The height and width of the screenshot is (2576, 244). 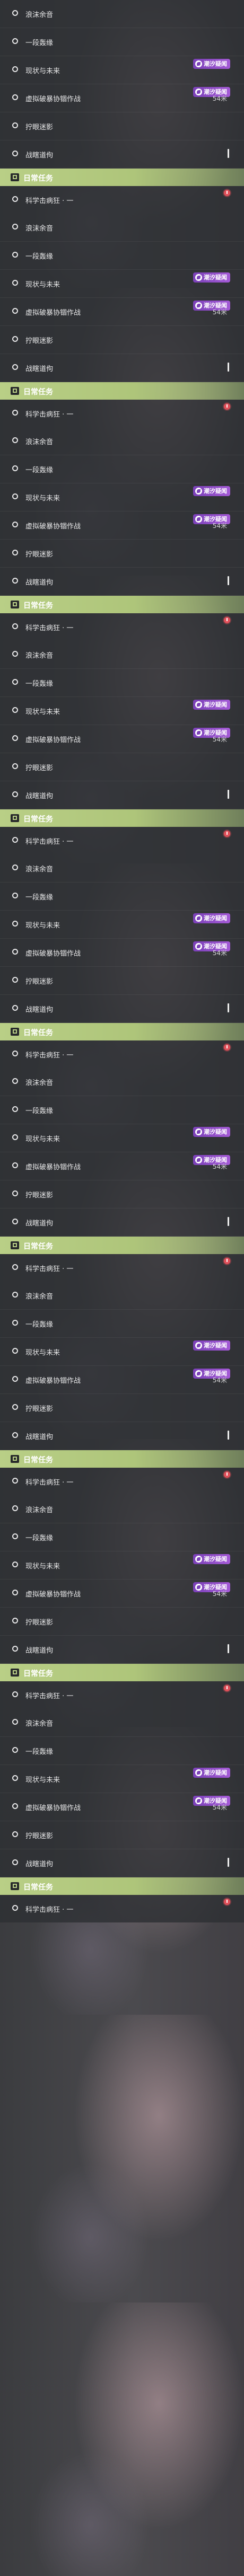 What do you see at coordinates (212, 1345) in the screenshot?
I see `tide-badge: 潮汐疑闻` at bounding box center [212, 1345].